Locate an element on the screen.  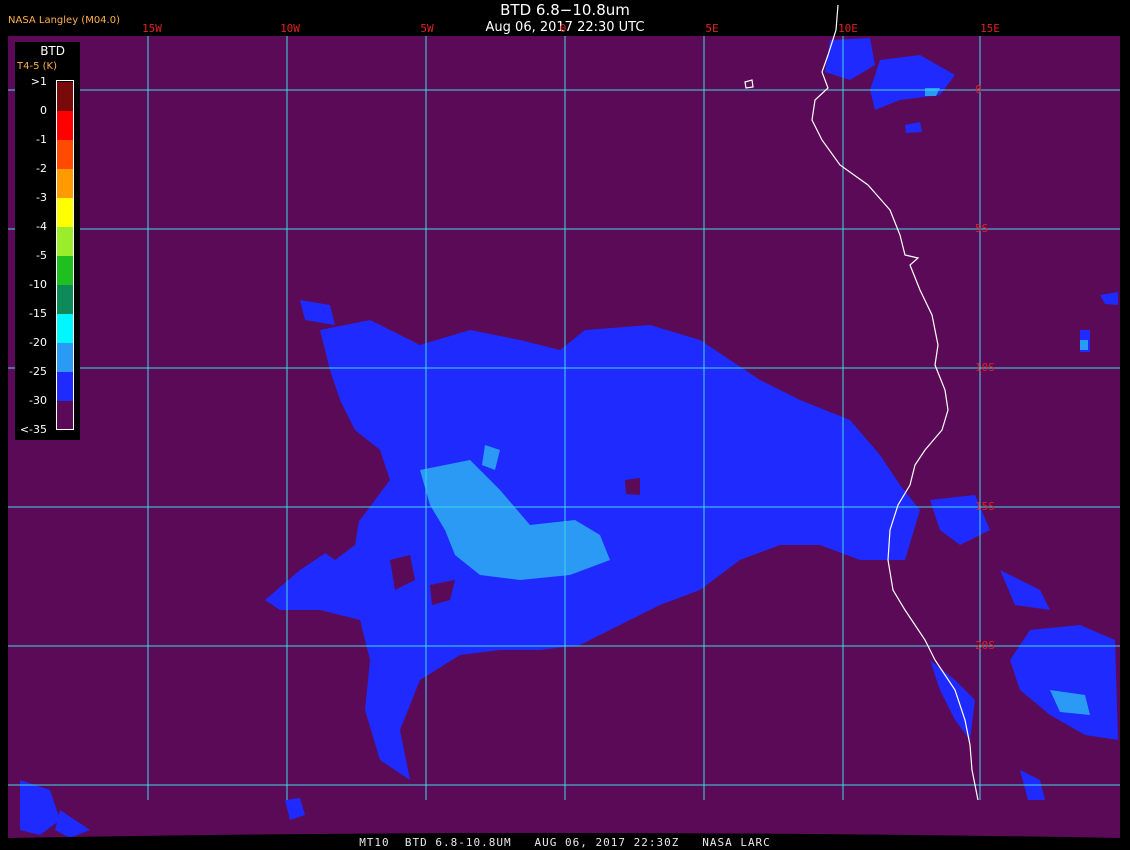
legend-tick-label: -15 is located at coordinates (38, 313).